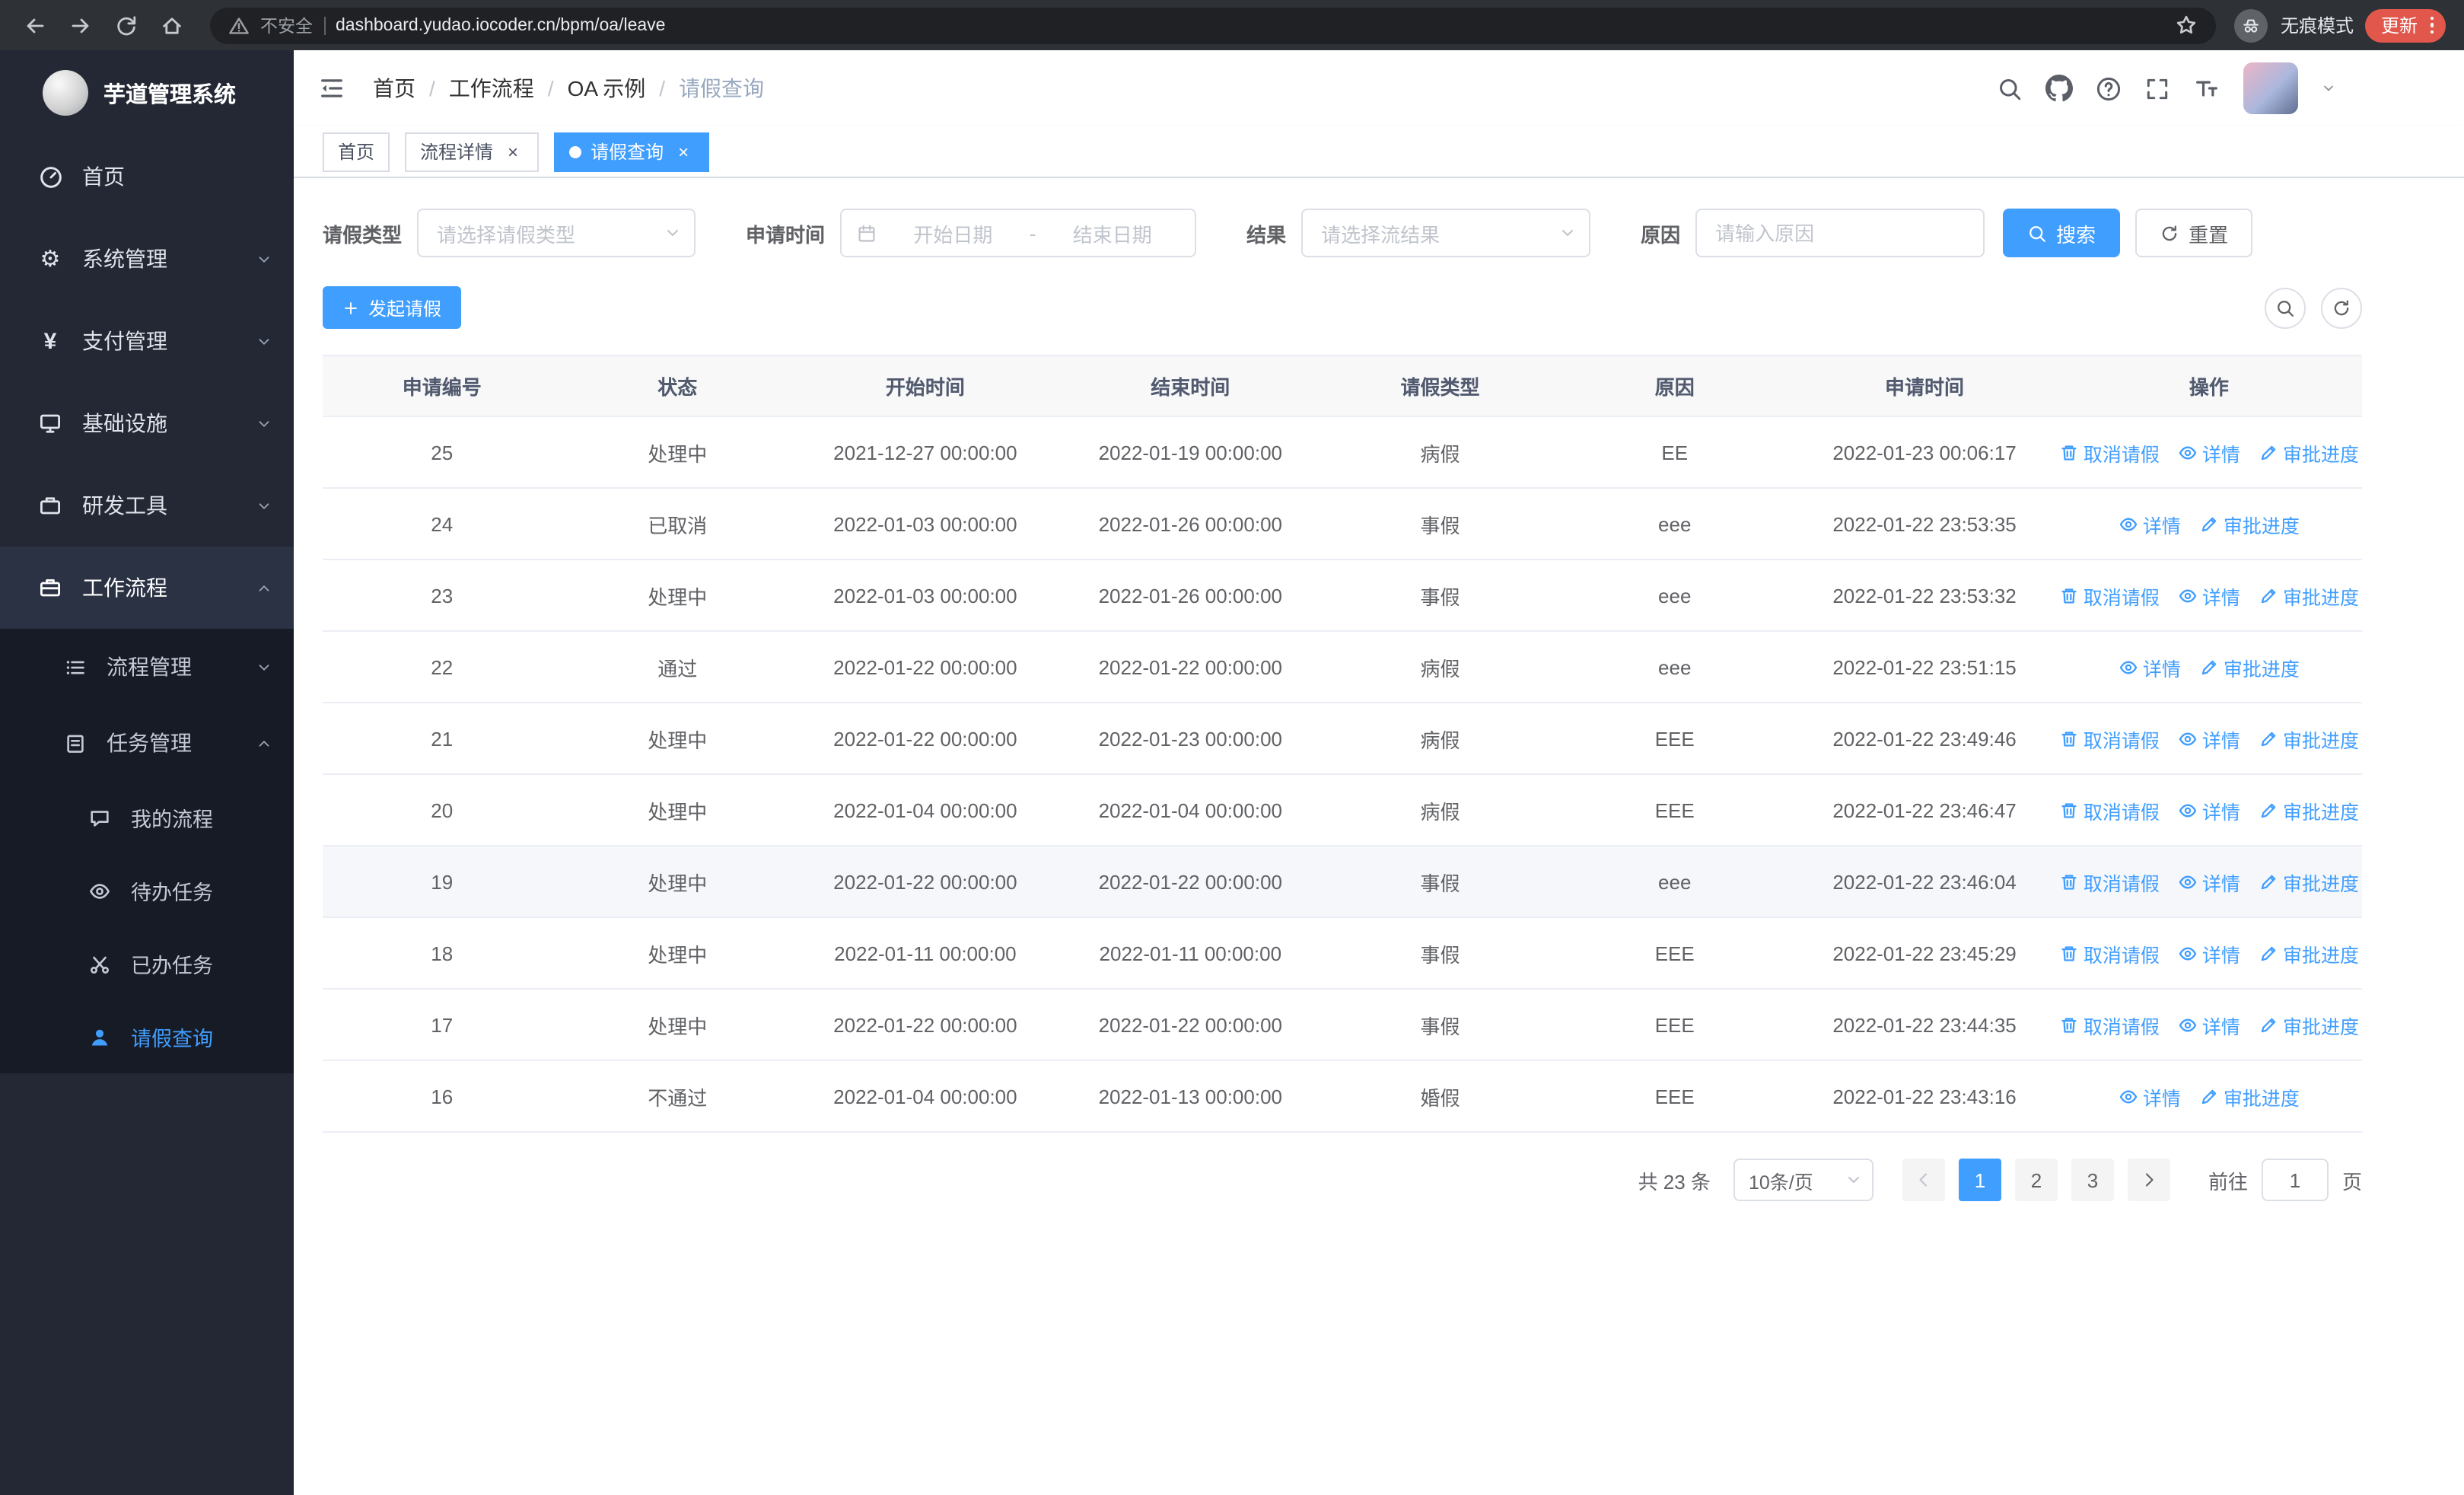 The height and width of the screenshot is (1495, 2464). Describe the element at coordinates (2328, 89) in the screenshot. I see `chevron-down-icon` at that location.